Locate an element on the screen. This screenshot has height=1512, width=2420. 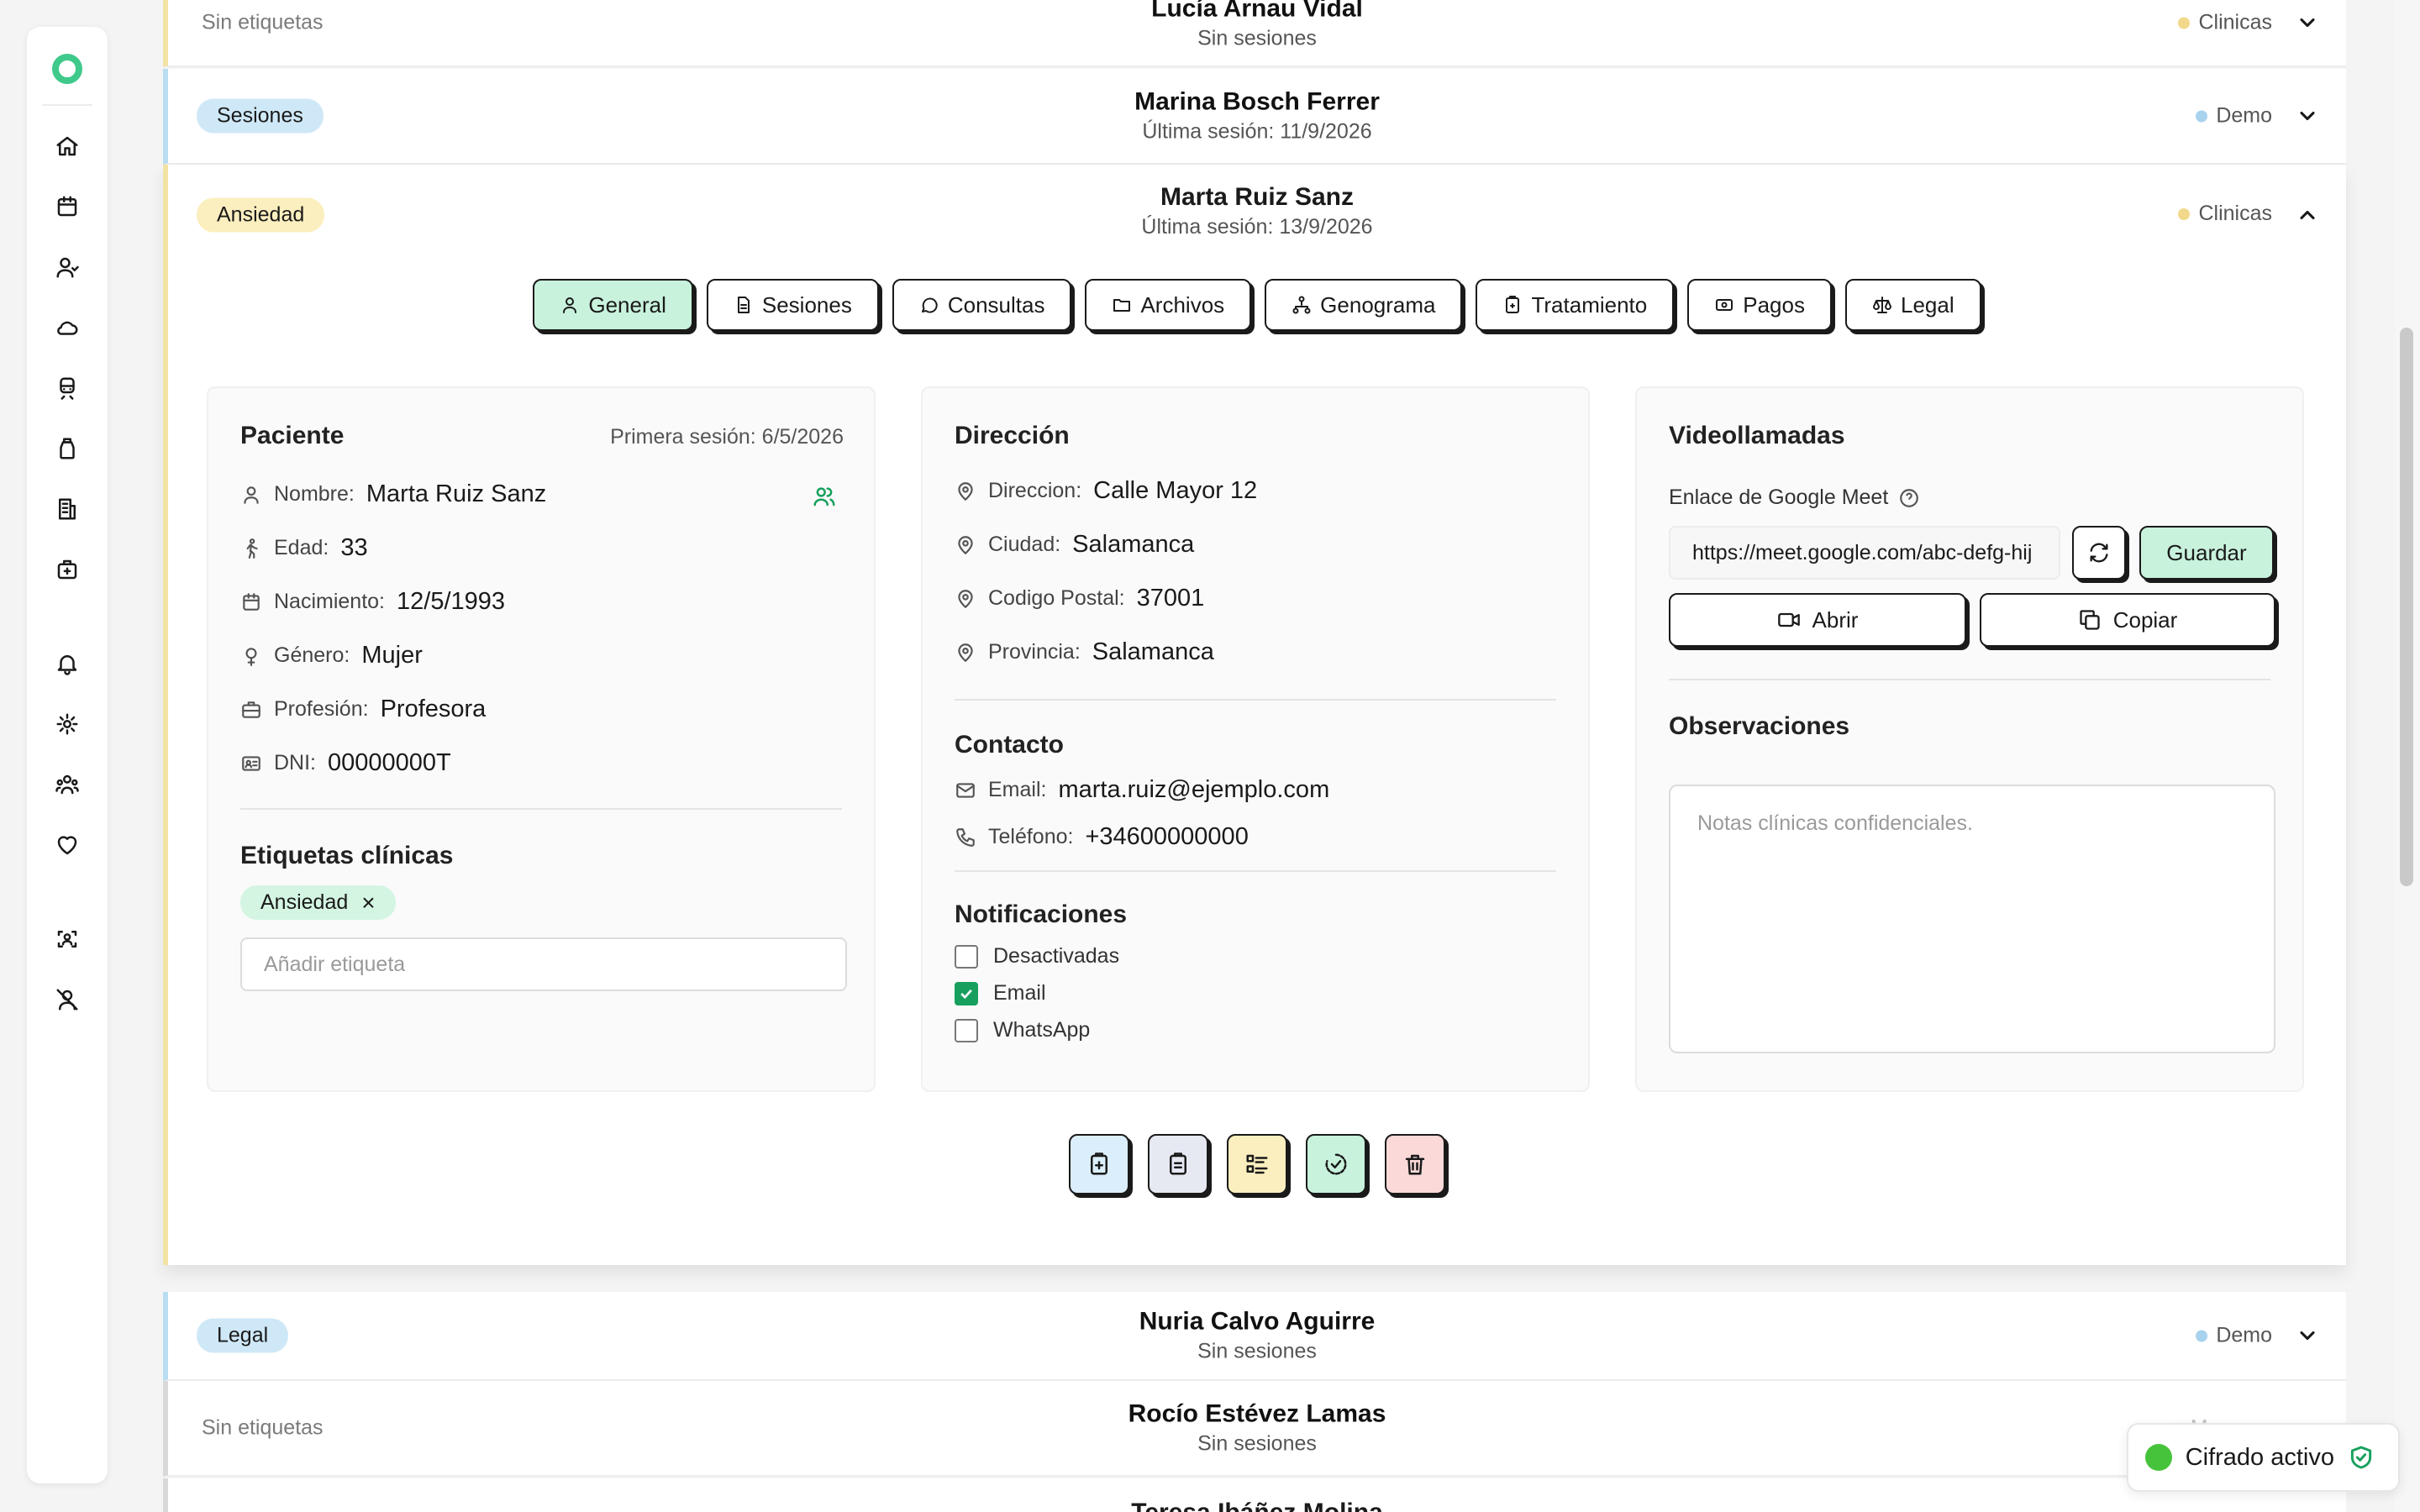
field-value: Marta Ruiz Sanz is located at coordinates (456, 493).